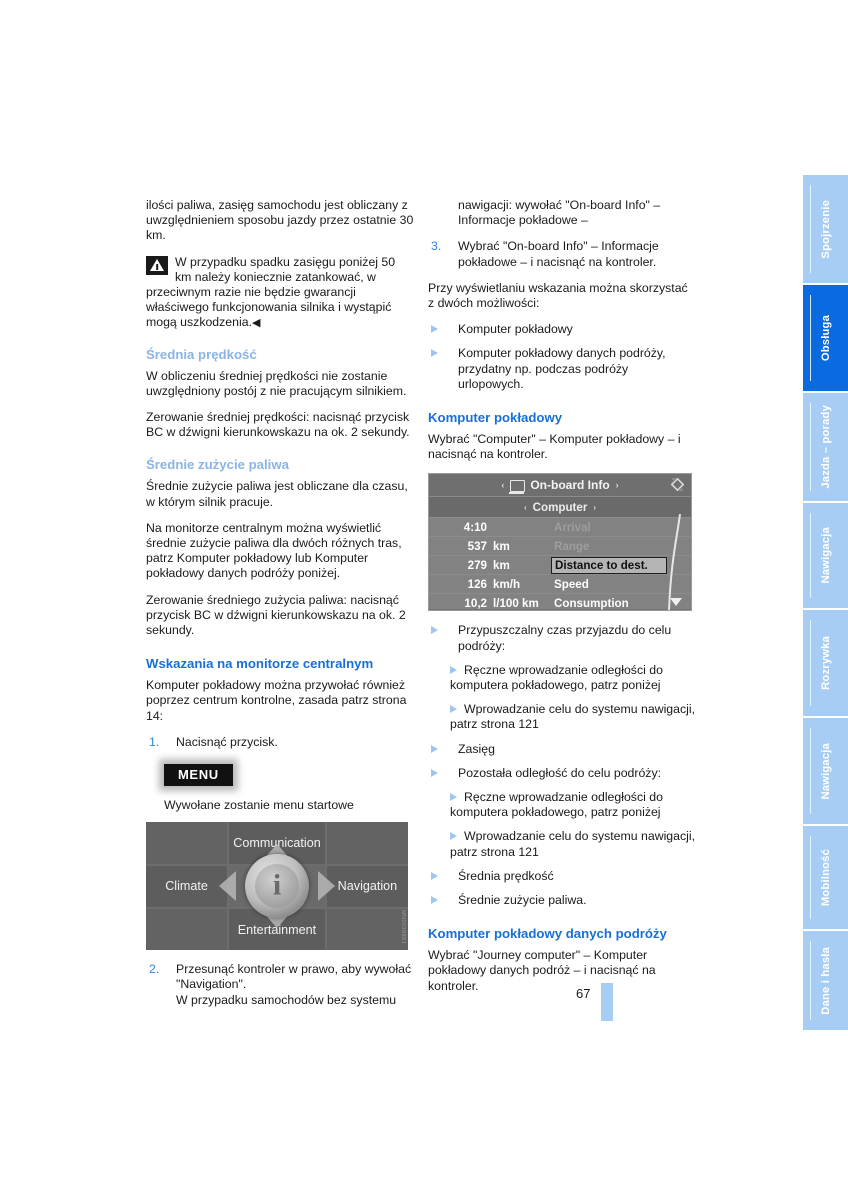  I want to click on obc-row-distance-to-dest: 279 km Distance to dest., so click(560, 566).